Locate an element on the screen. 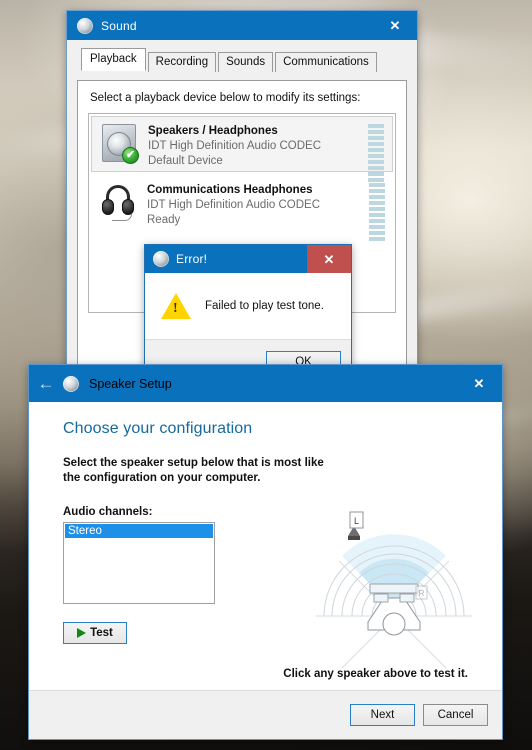 The height and width of the screenshot is (750, 532). description-line-2: the configuration on your computer. is located at coordinates (162, 478).